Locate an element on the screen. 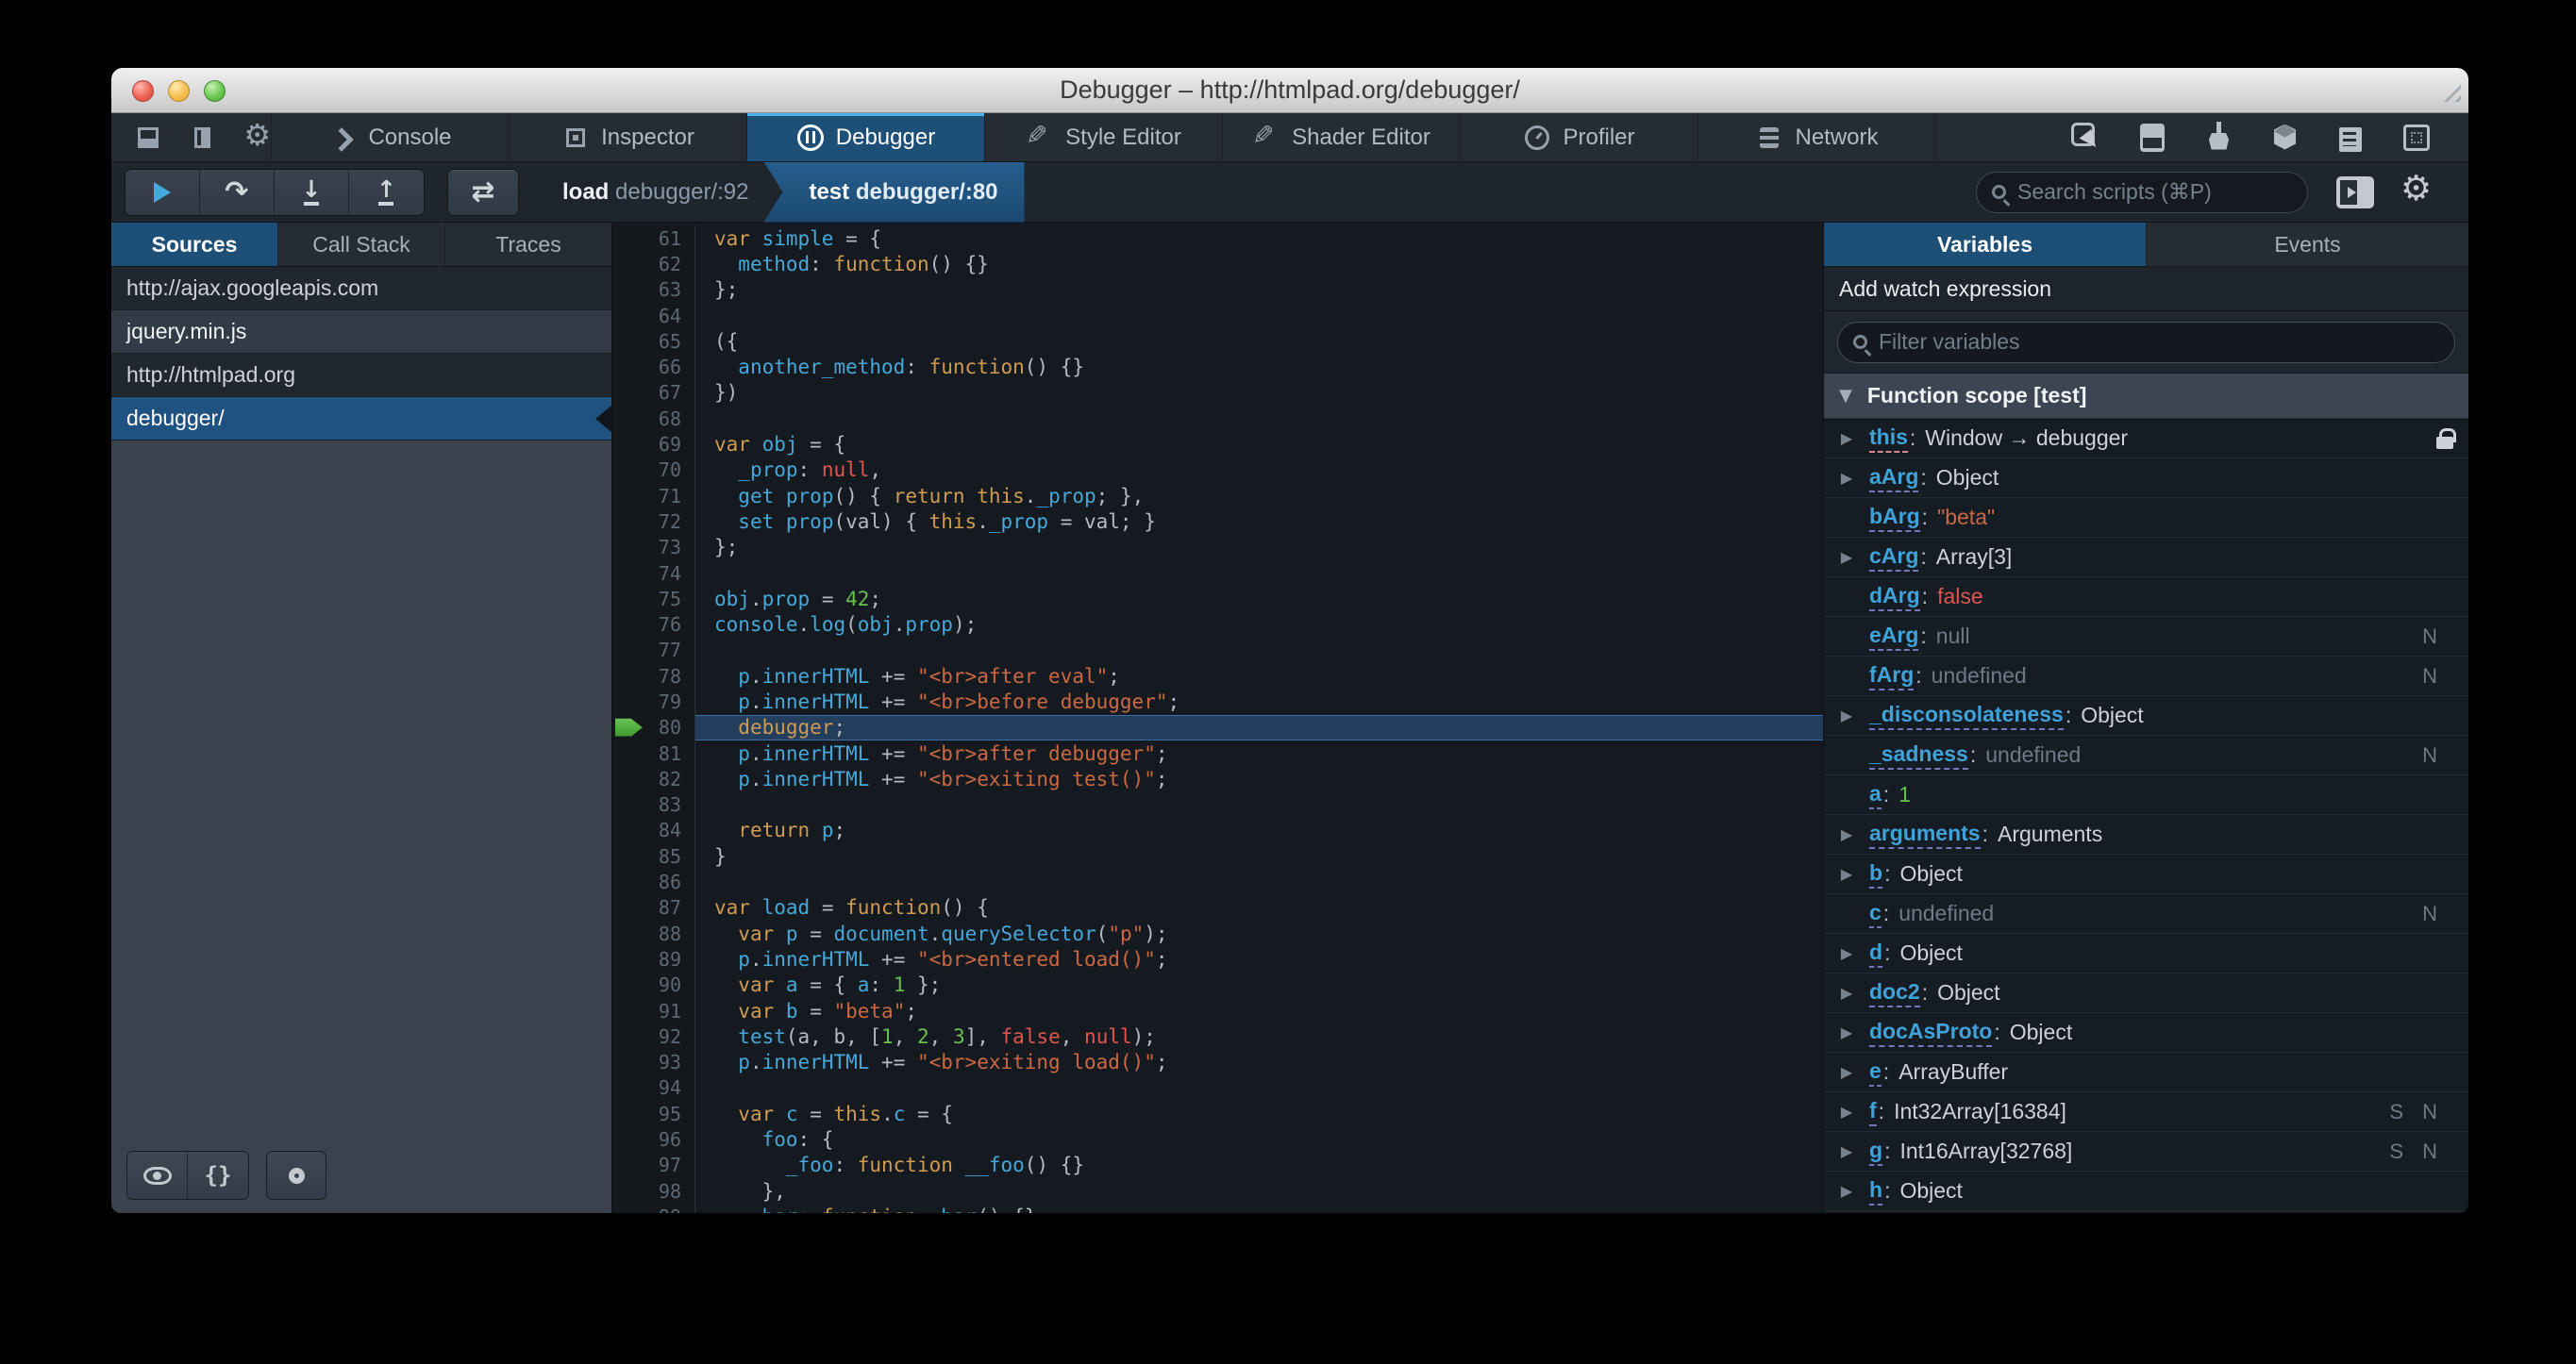 The height and width of the screenshot is (1364, 2576). code-line: 66 another_method: function() {} is located at coordinates (1217, 367).